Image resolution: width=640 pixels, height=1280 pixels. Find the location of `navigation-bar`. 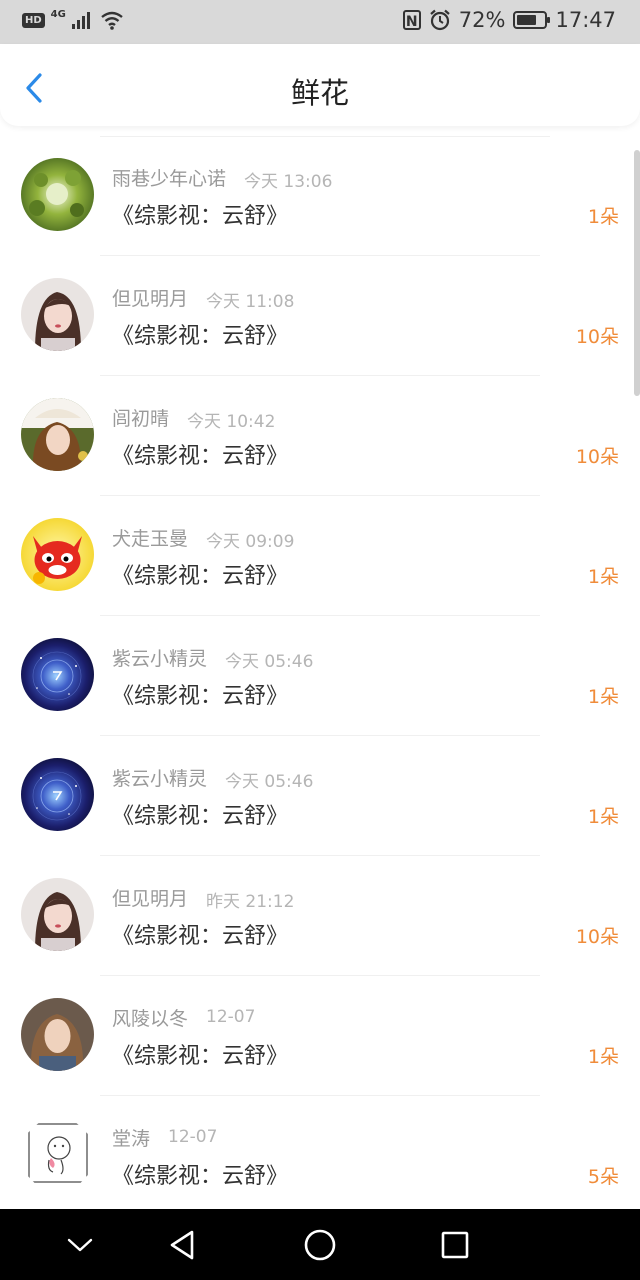

navigation-bar is located at coordinates (320, 1244).